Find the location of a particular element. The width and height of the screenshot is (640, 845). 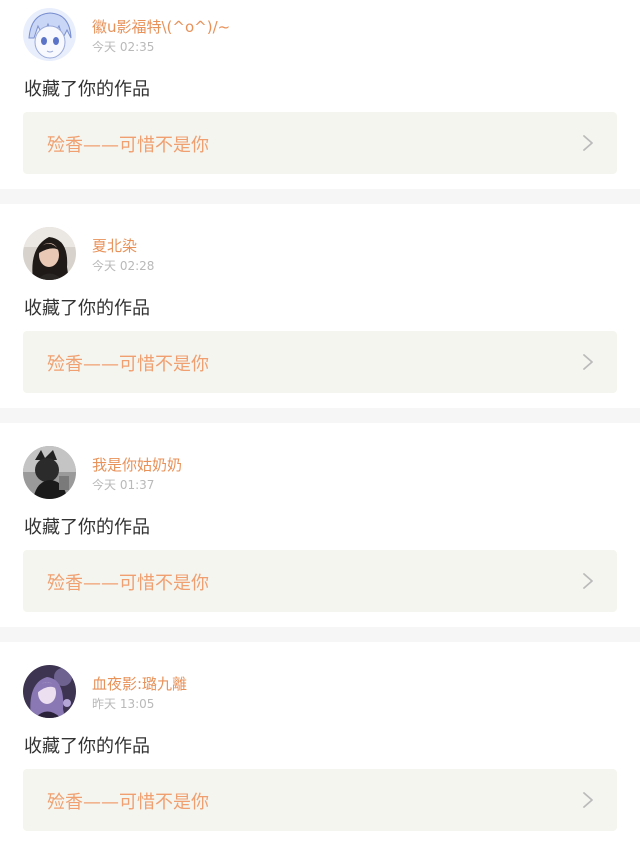

bw-portrait-avatar-icon is located at coordinates (49, 472).